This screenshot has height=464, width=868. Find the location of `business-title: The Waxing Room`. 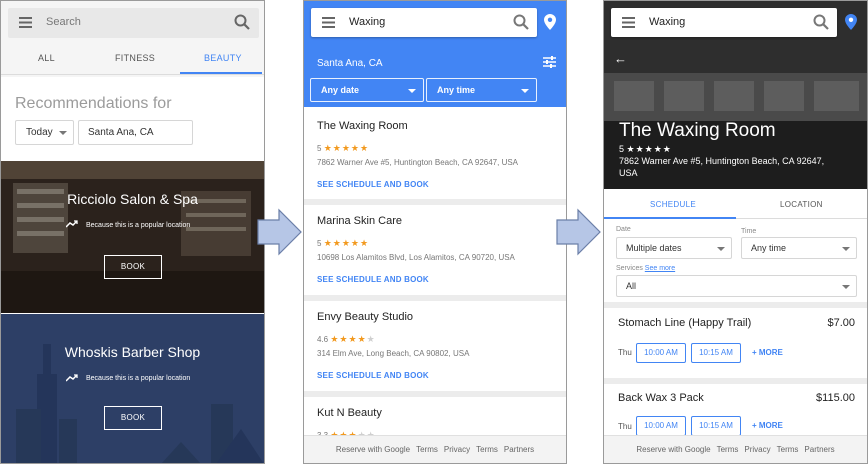

business-title: The Waxing Room is located at coordinates (697, 130).